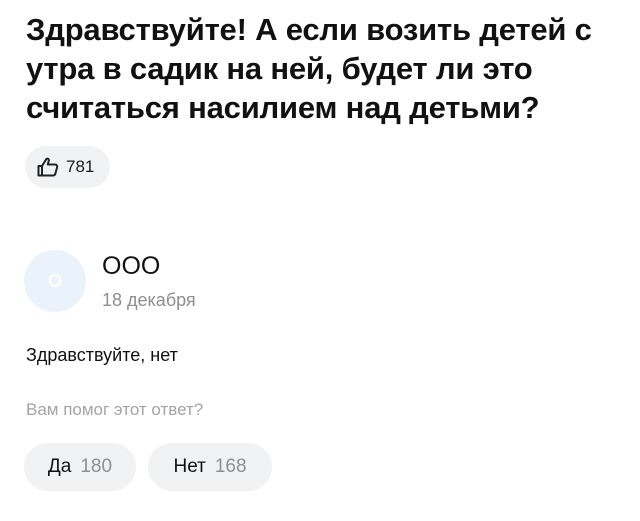  I want to click on vote-no-button: Нет 168, so click(210, 467).